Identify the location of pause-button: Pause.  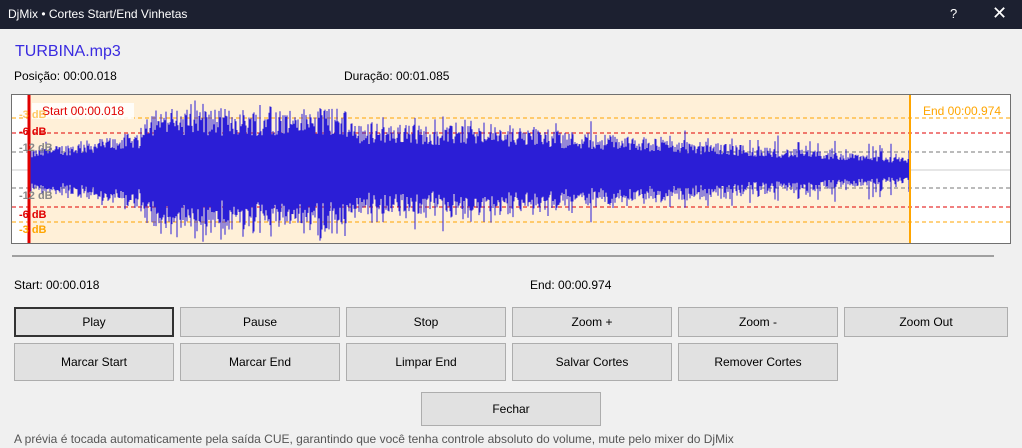
(260, 322).